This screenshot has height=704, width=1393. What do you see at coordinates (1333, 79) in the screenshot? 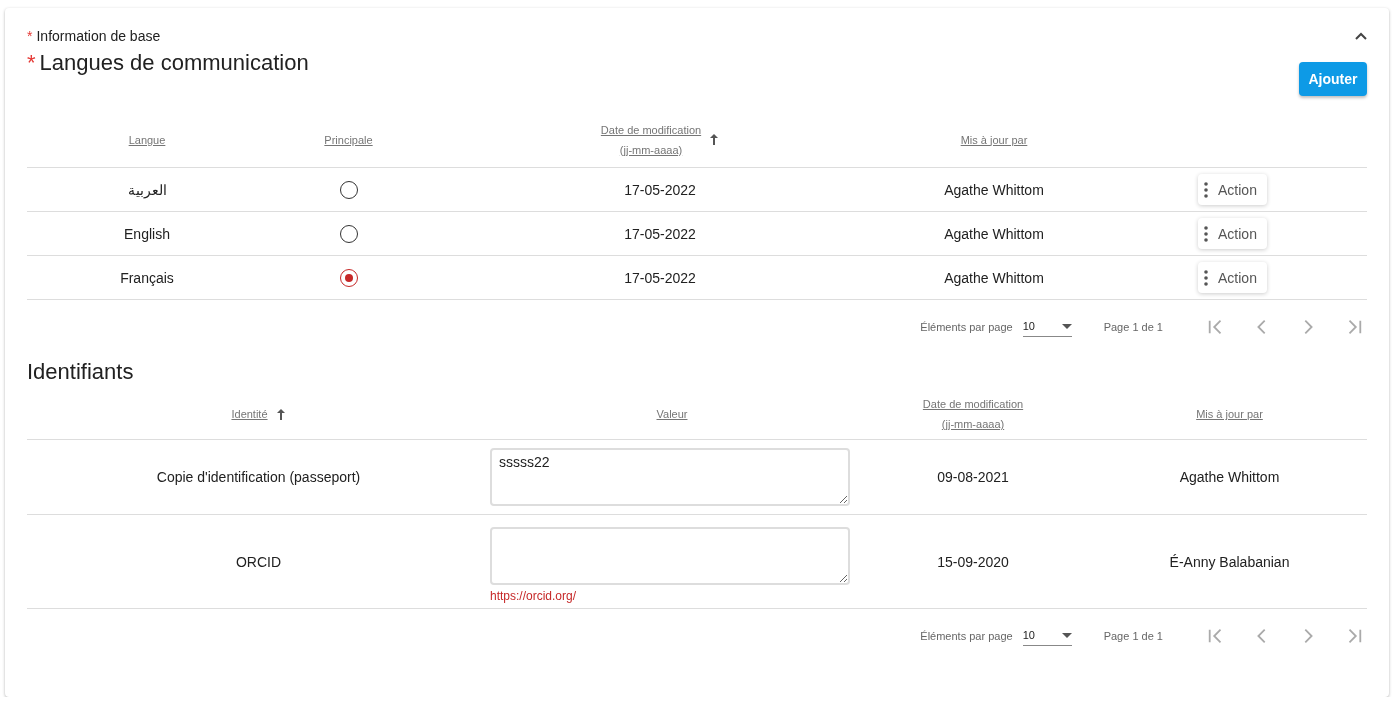
I see `add-button: Ajouter` at bounding box center [1333, 79].